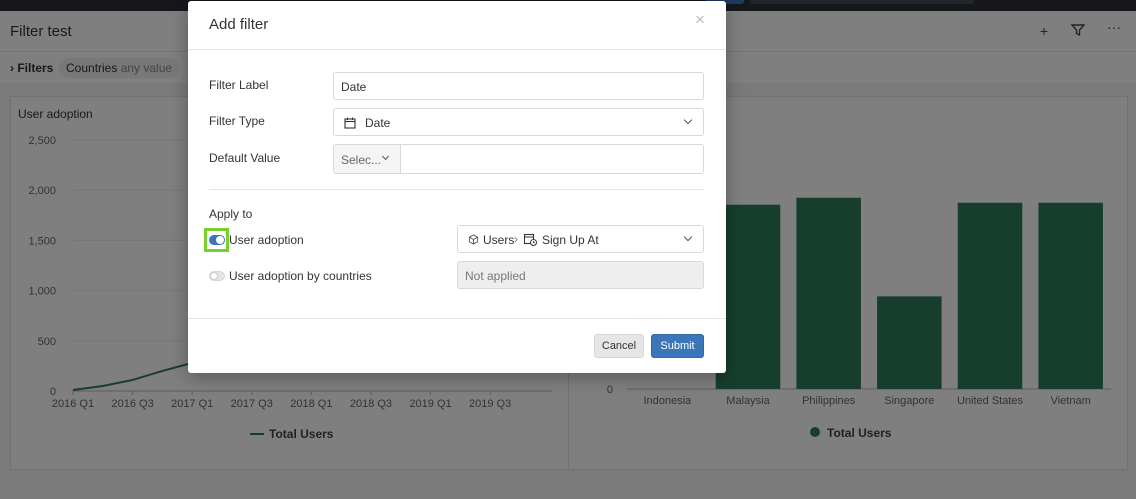 The height and width of the screenshot is (499, 1136). Describe the element at coordinates (518, 122) in the screenshot. I see `filter-type-select: Date` at that location.